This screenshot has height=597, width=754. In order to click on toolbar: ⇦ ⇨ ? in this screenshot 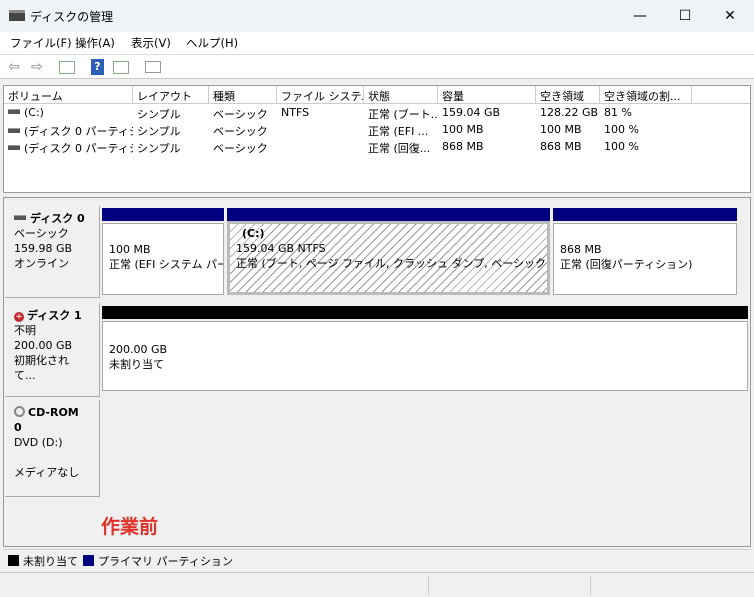, I will do `click(377, 66)`.